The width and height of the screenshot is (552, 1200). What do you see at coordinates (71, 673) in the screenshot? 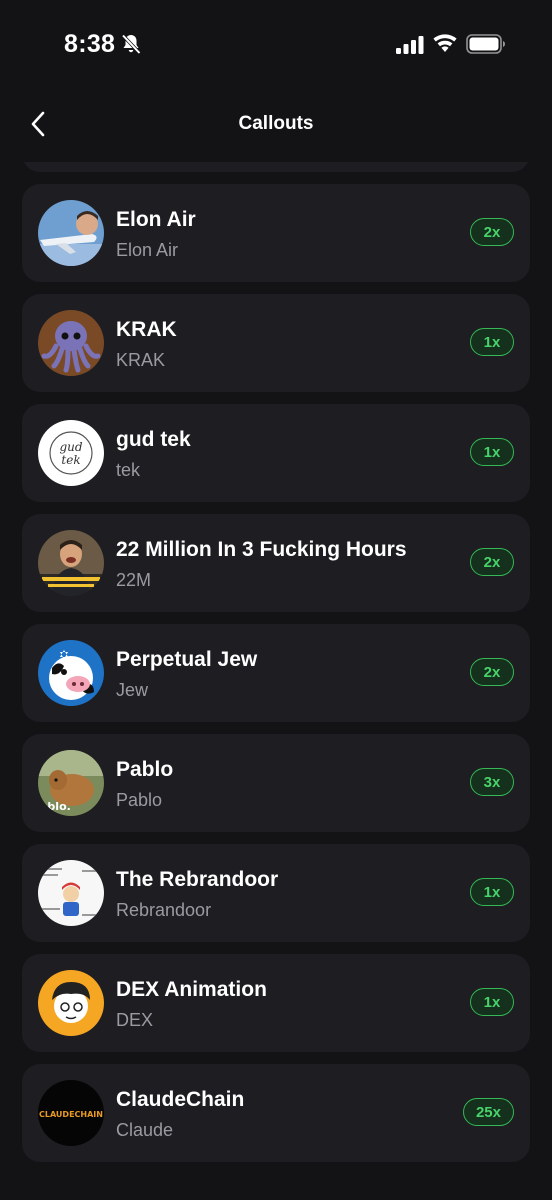
I see `cow-avatar-icon` at bounding box center [71, 673].